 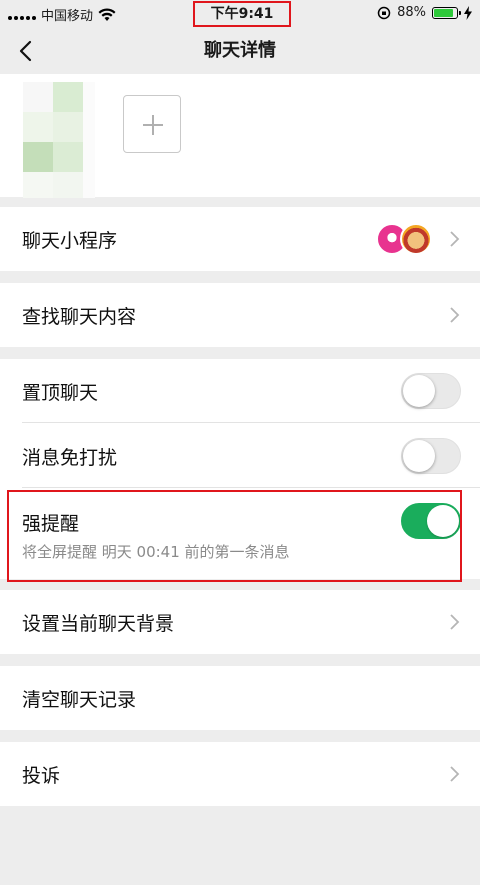 I want to click on carrier-label: 中国移动, so click(x=67, y=16).